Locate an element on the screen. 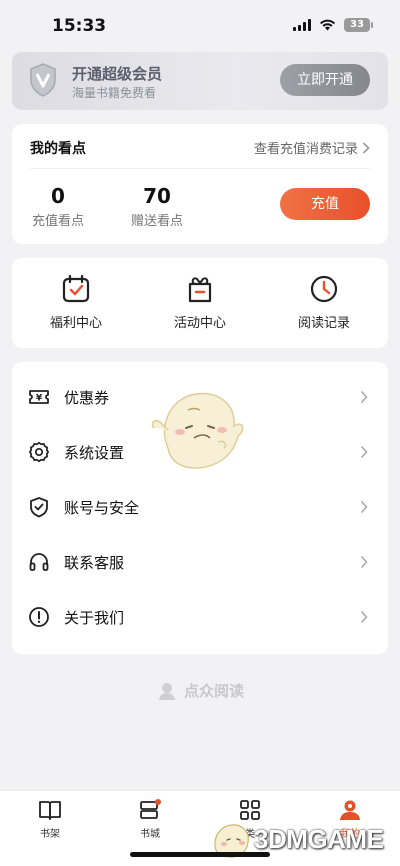  home-indicator is located at coordinates (200, 854).